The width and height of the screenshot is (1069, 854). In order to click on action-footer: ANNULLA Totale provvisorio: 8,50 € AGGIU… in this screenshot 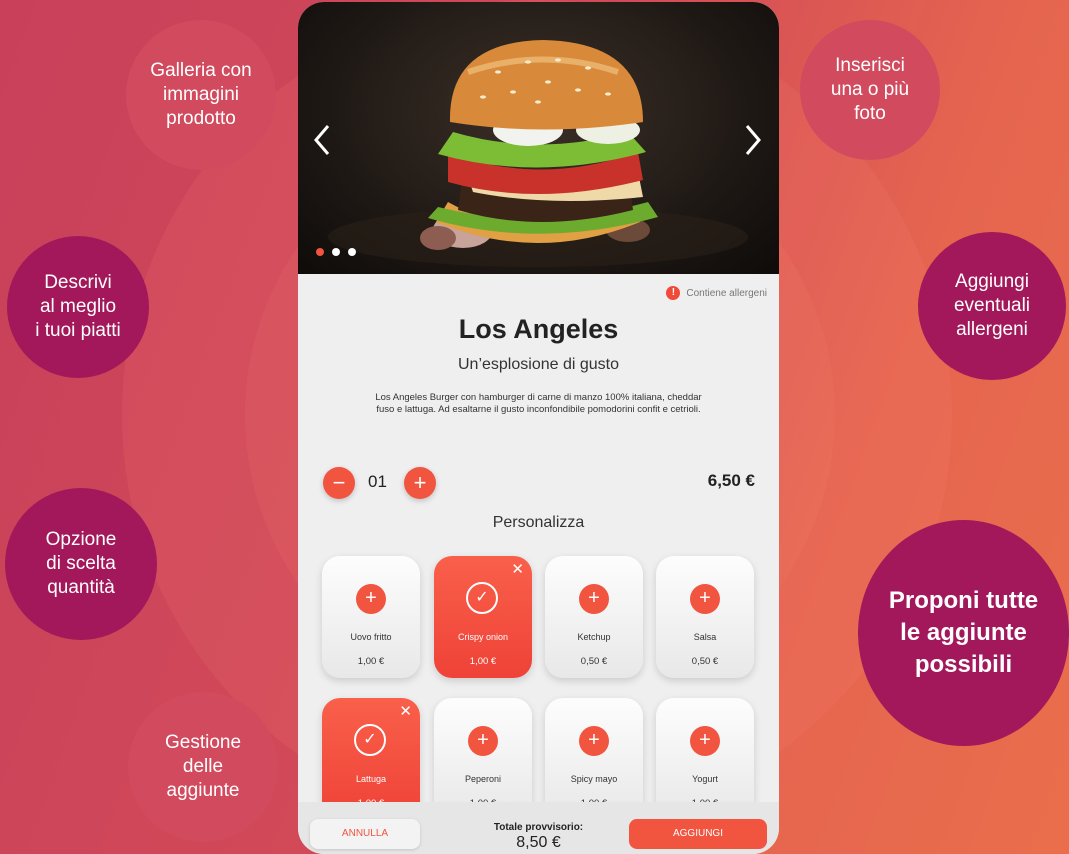, I will do `click(538, 828)`.